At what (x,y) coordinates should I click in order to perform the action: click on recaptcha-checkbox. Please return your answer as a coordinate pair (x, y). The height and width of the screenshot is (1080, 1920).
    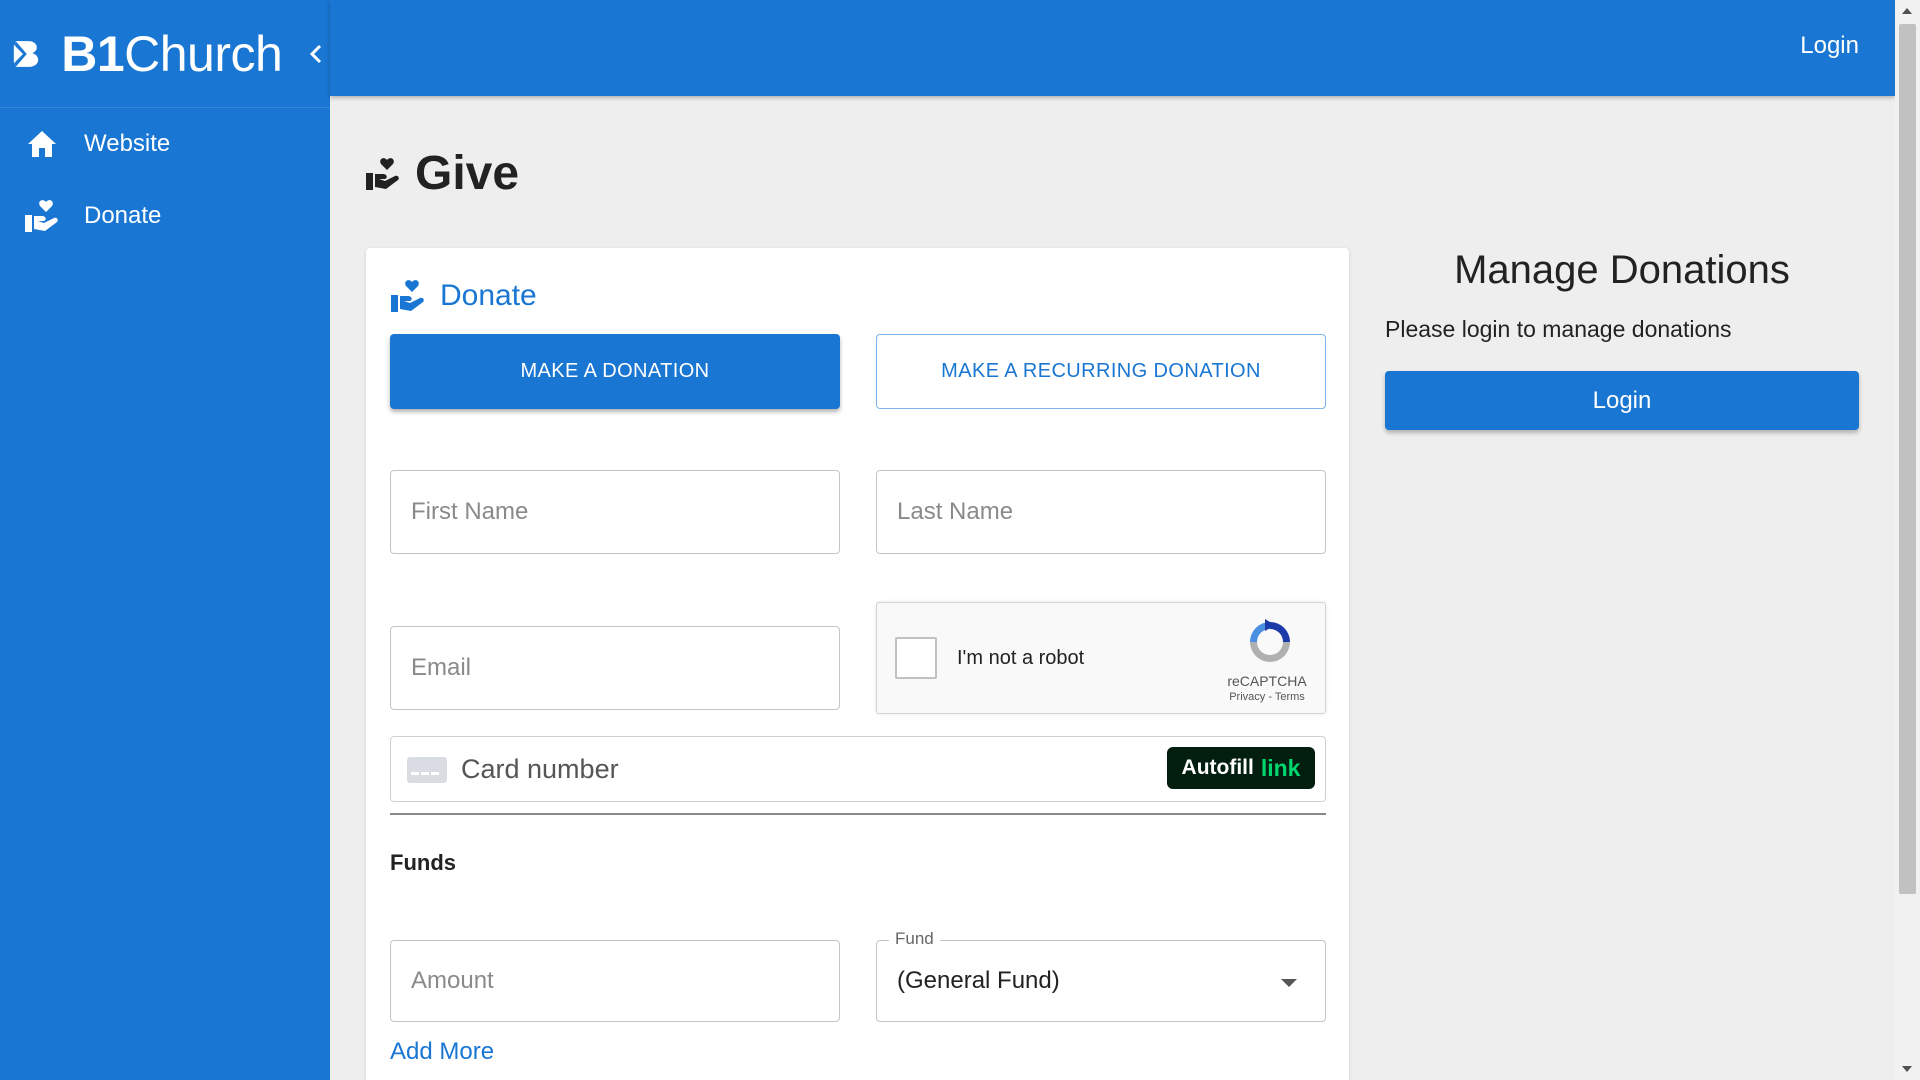
    Looking at the image, I should click on (916, 658).